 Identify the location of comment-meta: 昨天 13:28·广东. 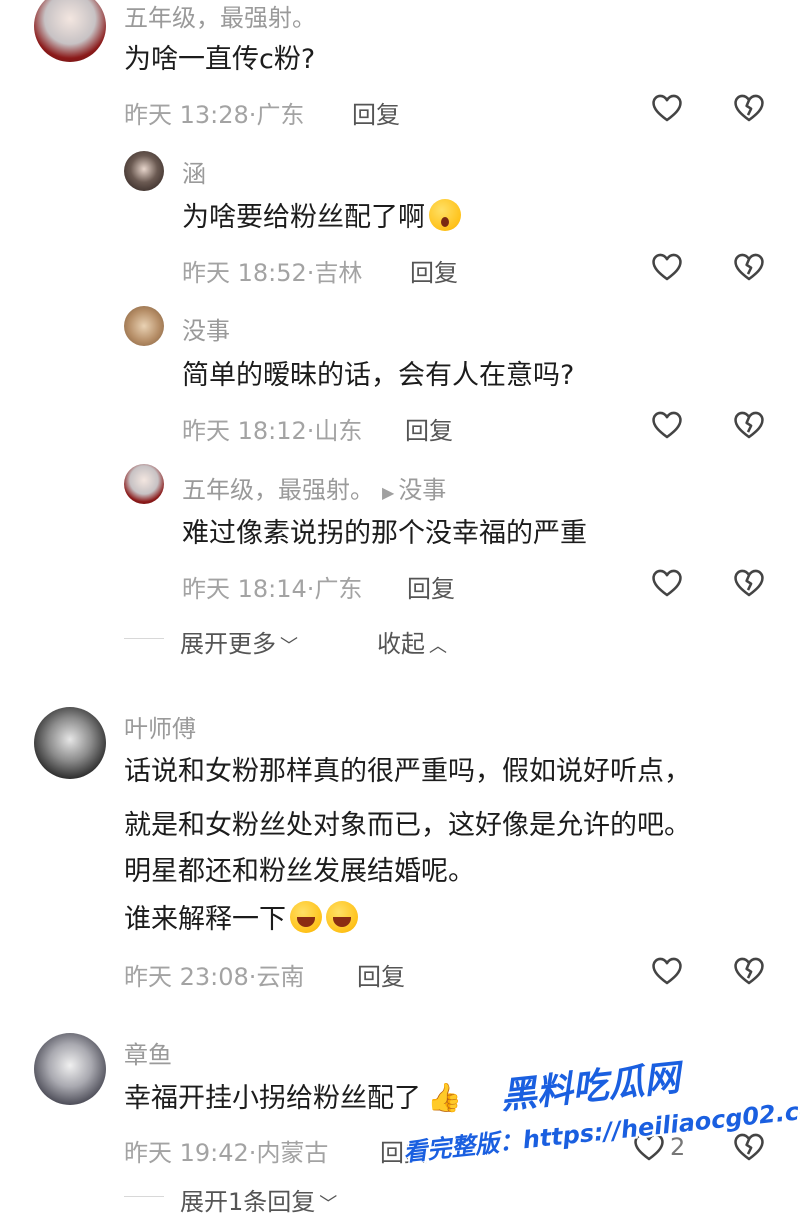
(214, 112).